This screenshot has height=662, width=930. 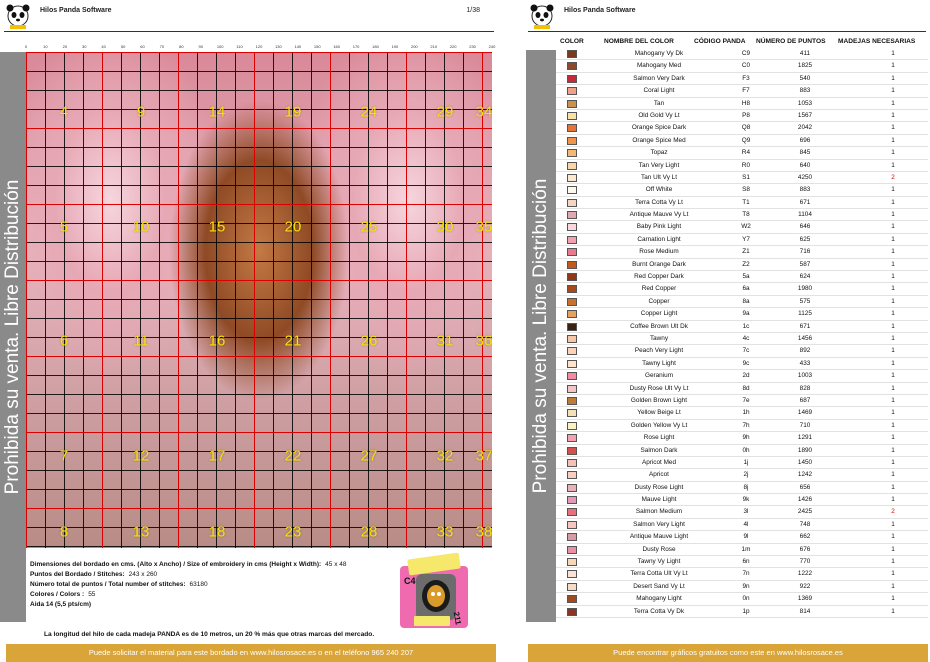 I want to click on svg-text: C4, so click(x=410, y=581).